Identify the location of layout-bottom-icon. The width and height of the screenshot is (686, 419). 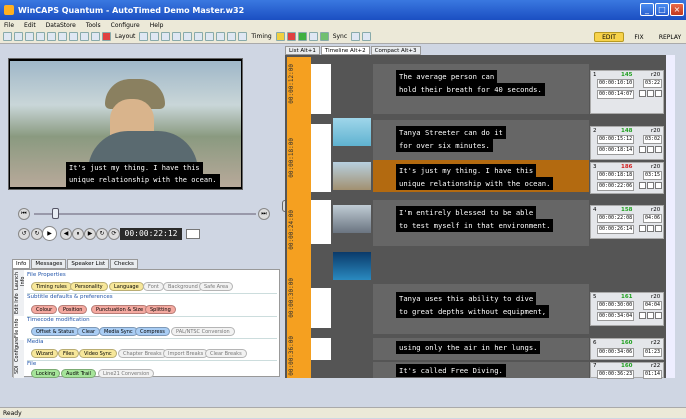
(199, 36).